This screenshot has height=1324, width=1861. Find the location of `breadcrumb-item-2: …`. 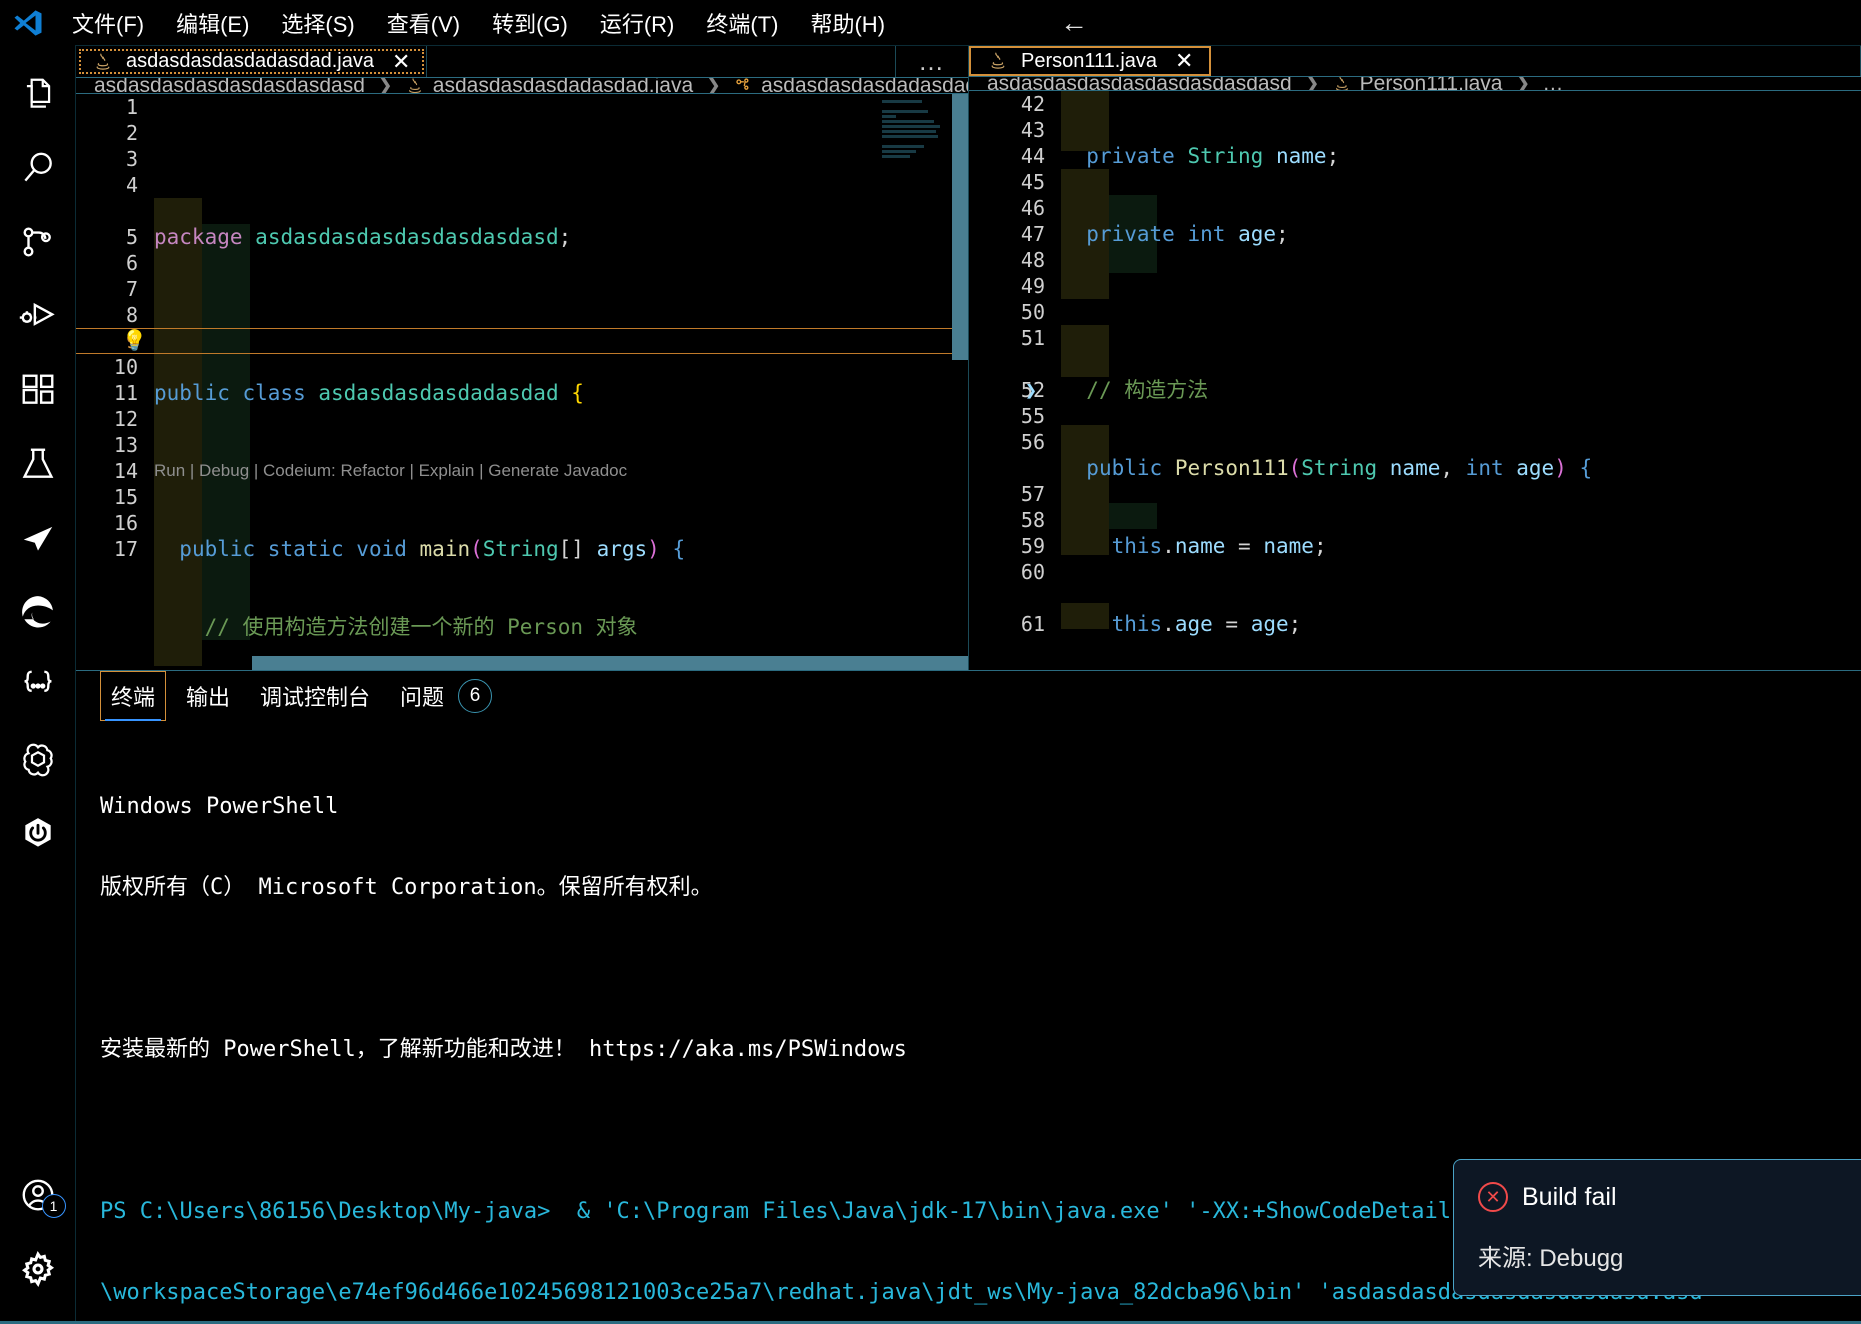

breadcrumb-item-2: … is located at coordinates (1552, 83).